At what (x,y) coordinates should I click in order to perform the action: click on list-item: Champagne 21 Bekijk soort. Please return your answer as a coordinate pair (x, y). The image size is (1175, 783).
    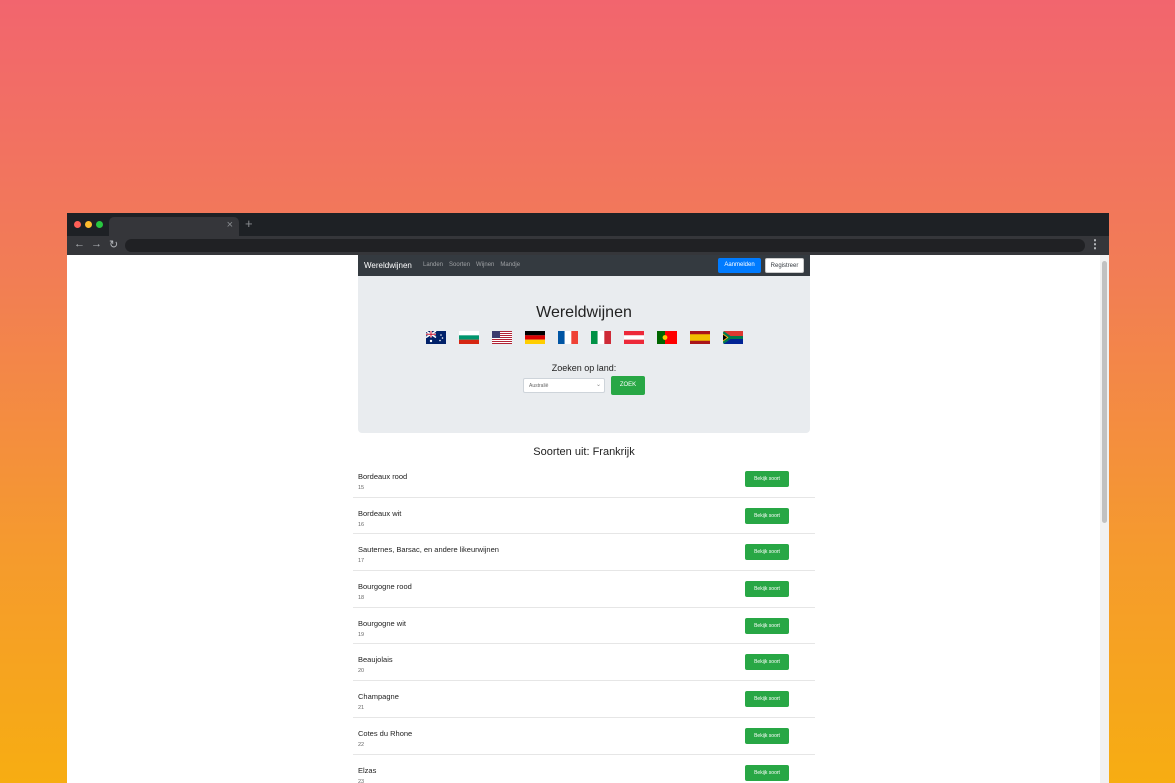
    Looking at the image, I should click on (584, 699).